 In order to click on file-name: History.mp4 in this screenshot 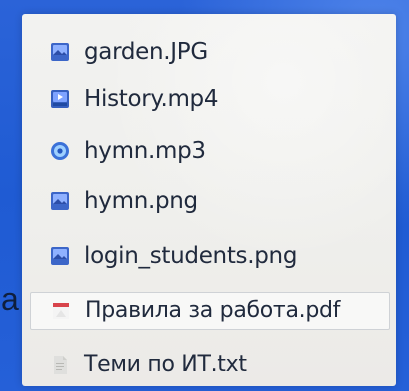, I will do `click(151, 98)`.